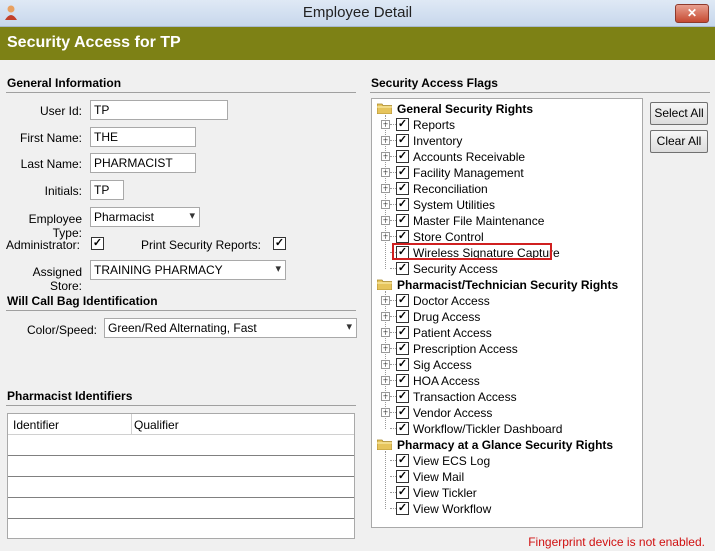 The width and height of the screenshot is (715, 551). I want to click on tree-item-label: Inventory, so click(438, 141).